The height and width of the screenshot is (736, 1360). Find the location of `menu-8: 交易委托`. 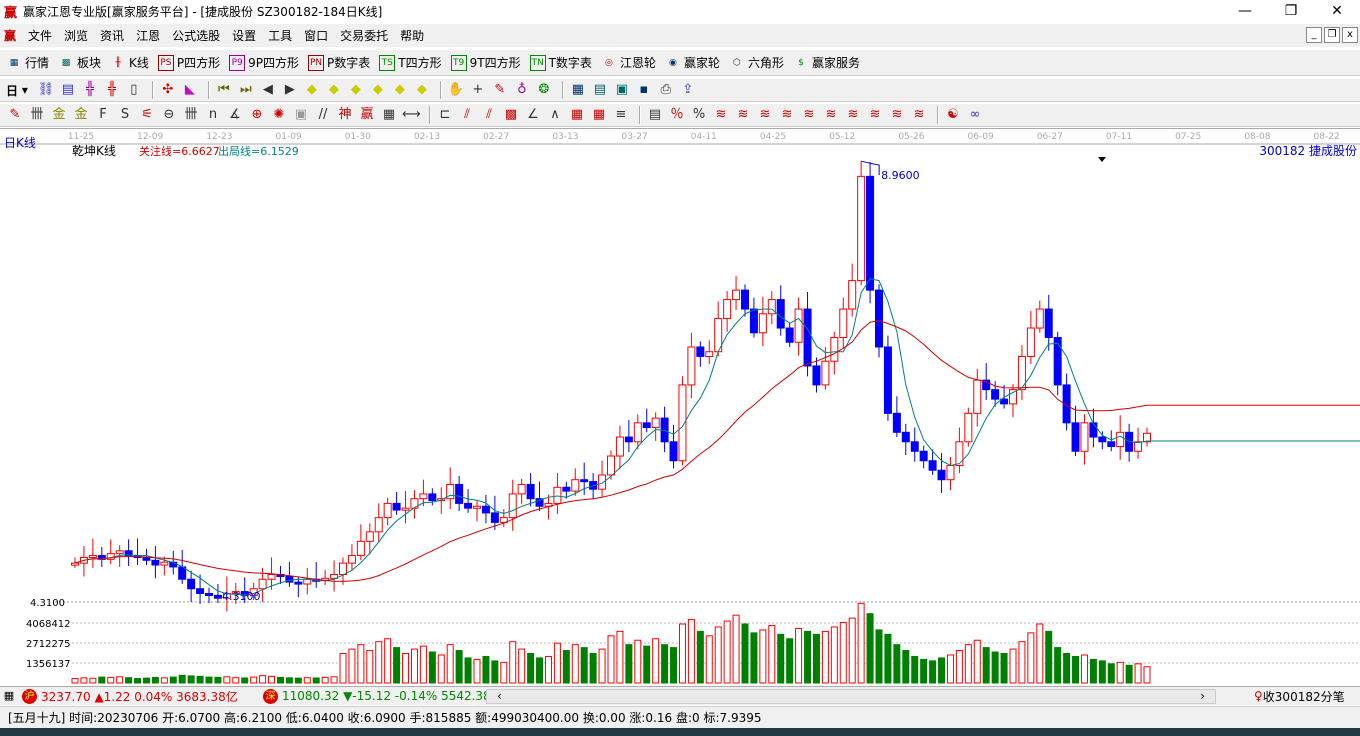

menu-8: 交易委托 is located at coordinates (364, 35).